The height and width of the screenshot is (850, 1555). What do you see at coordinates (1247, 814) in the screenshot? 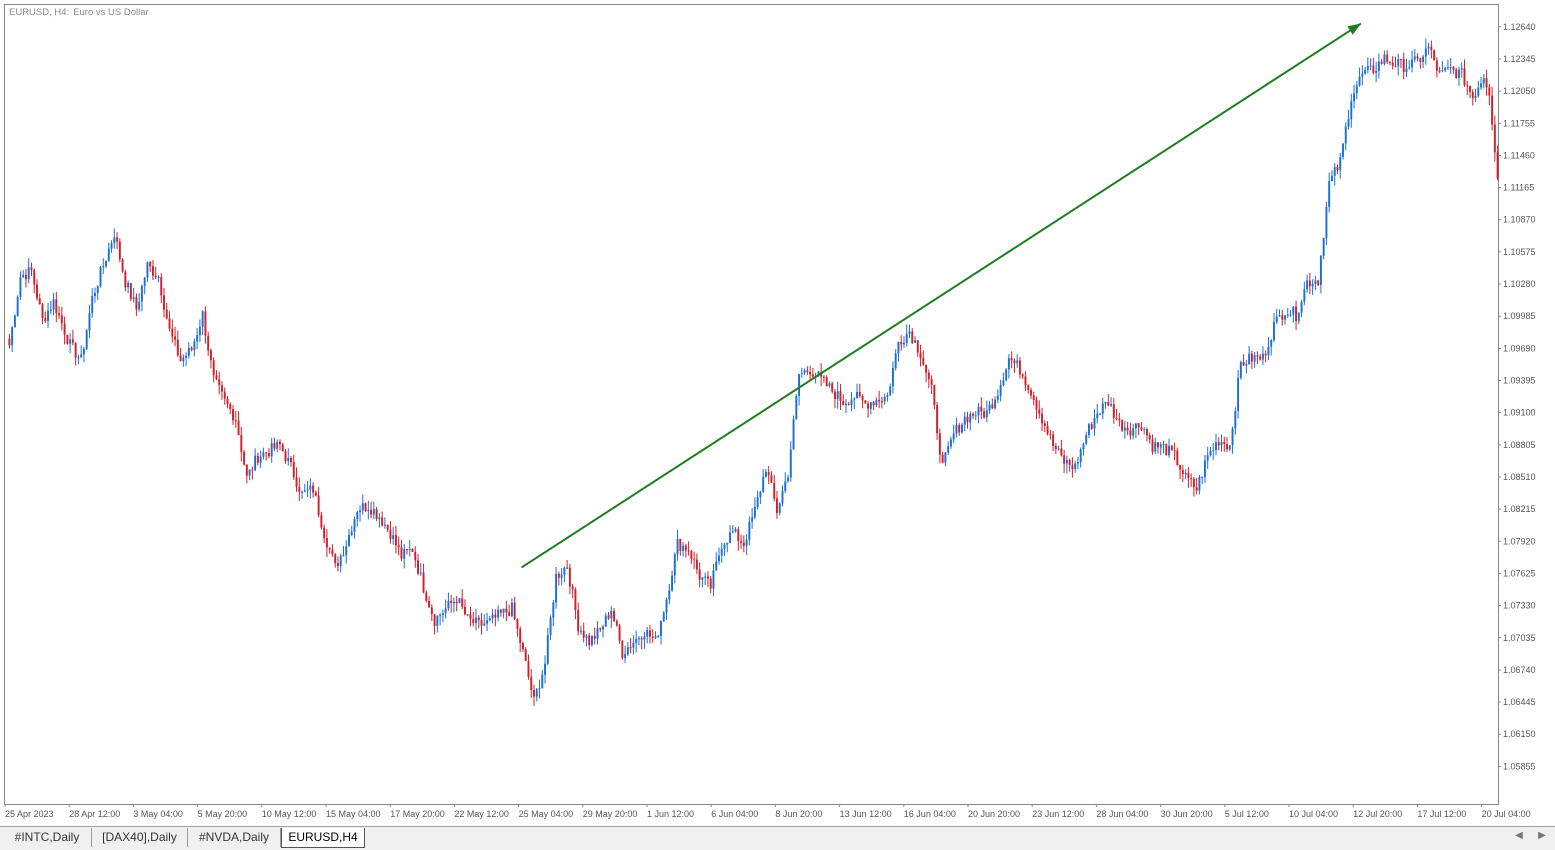
I see `x-tick-label: 5 Jul 12:00` at bounding box center [1247, 814].